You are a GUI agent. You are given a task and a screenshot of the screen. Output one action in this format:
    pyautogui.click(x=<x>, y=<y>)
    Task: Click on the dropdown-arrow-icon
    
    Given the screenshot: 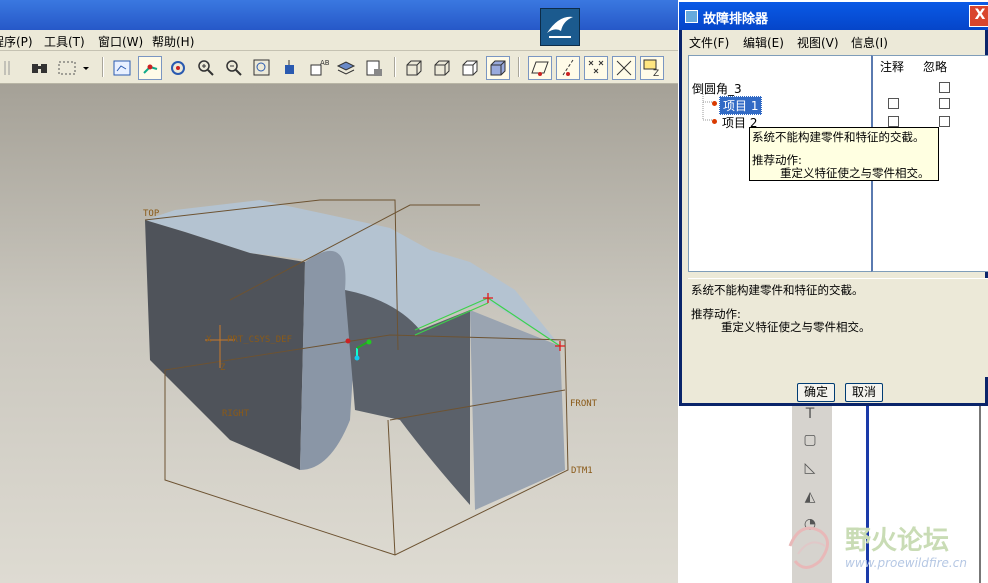 What is the action you would take?
    pyautogui.click(x=87, y=68)
    